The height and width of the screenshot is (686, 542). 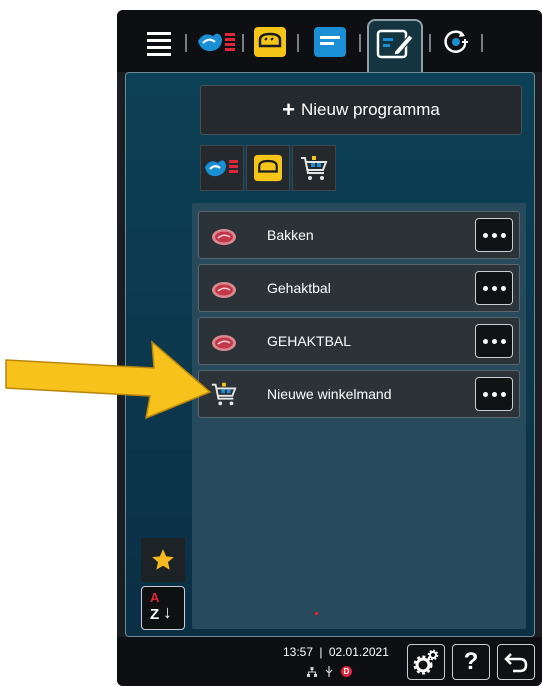 I want to click on sort-az-icon: A Z ↓, so click(x=161, y=606).